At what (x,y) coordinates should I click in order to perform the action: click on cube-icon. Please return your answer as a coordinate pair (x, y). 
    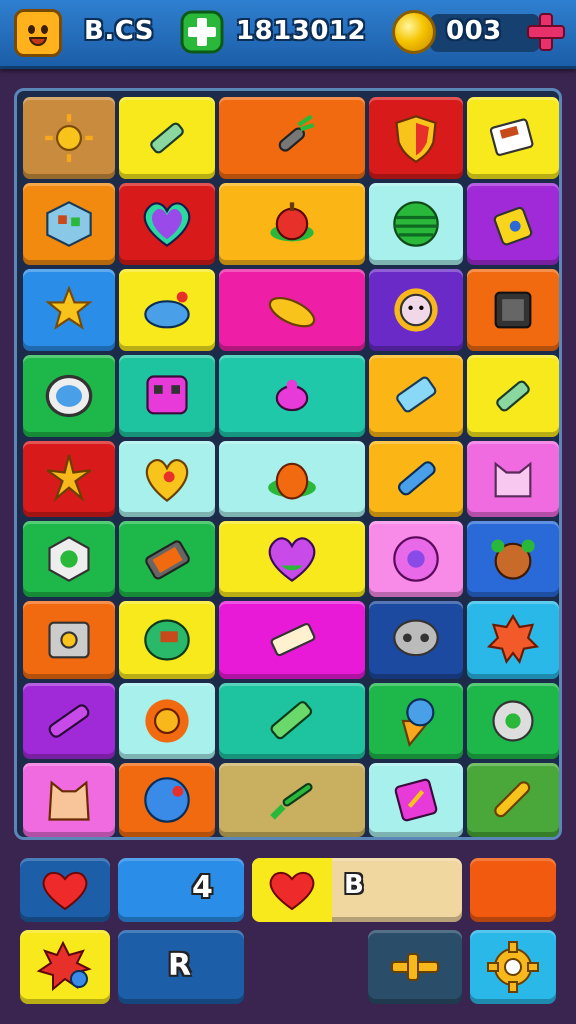
    Looking at the image, I should click on (69, 224).